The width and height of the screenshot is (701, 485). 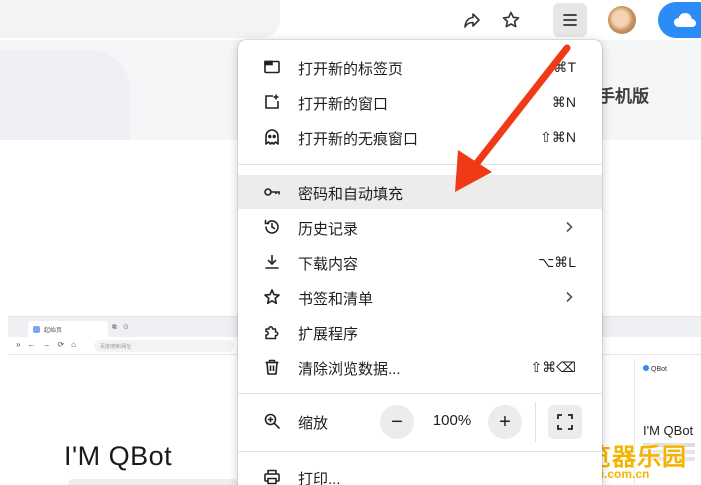 What do you see at coordinates (351, 69) in the screenshot?
I see `menu-item-label: 打开新的标签页` at bounding box center [351, 69].